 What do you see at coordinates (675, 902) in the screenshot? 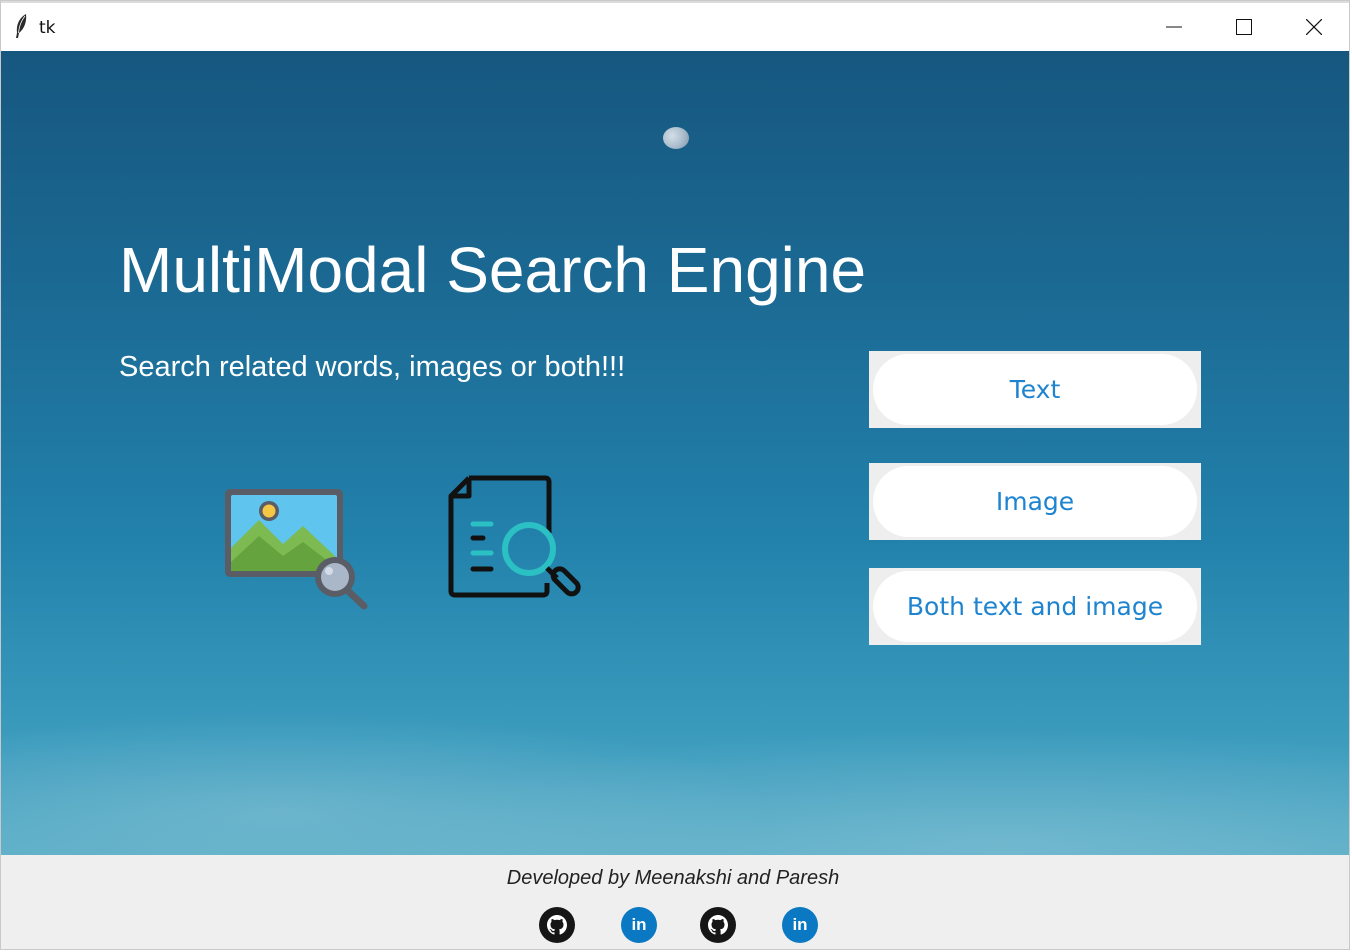
I see `footer: Developed by Meenakshi and Paresh in in` at bounding box center [675, 902].